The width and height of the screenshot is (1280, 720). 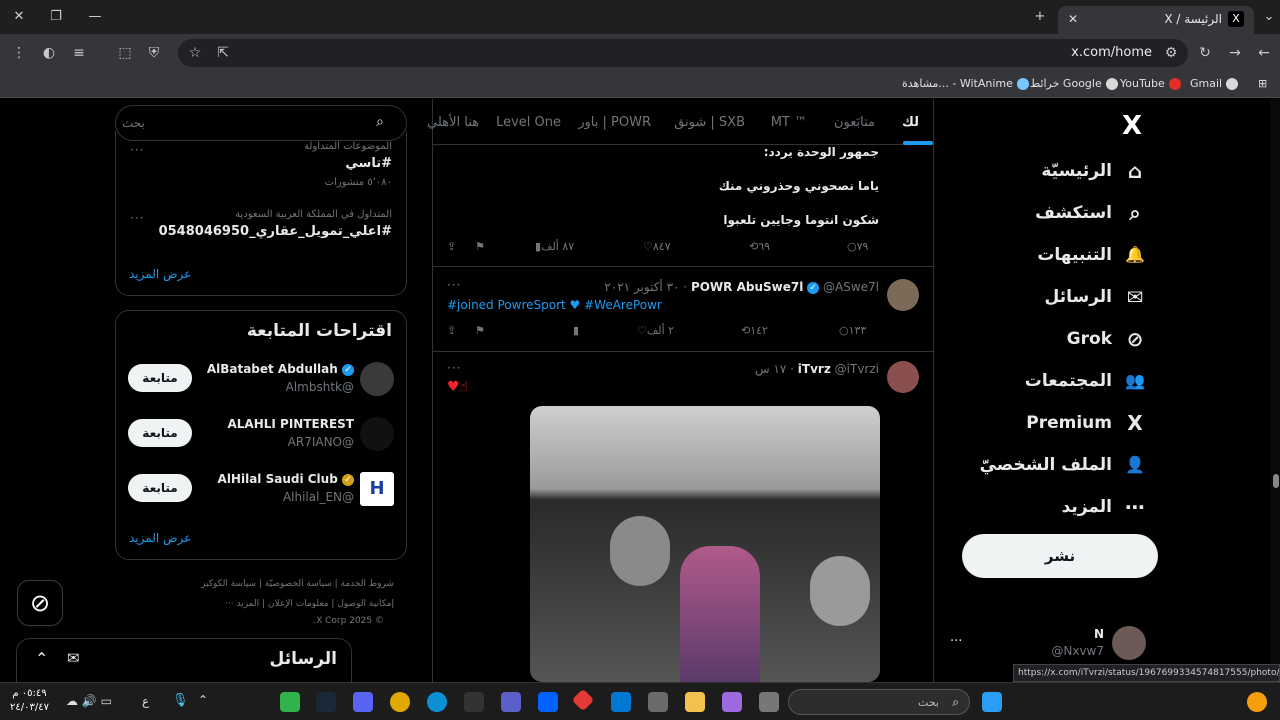 What do you see at coordinates (1276, 481) in the screenshot?
I see `scrollbar-thumb` at bounding box center [1276, 481].